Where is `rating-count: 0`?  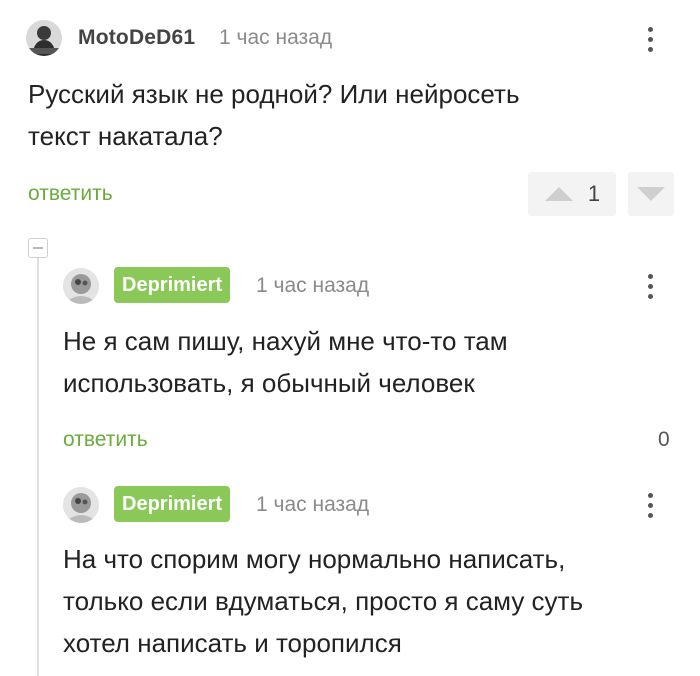
rating-count: 0 is located at coordinates (664, 439).